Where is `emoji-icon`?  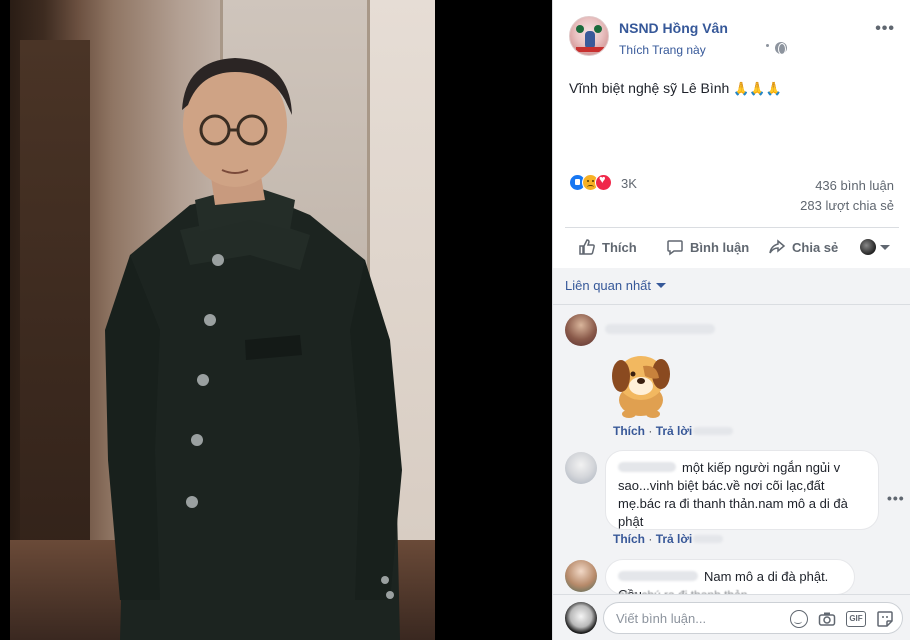 emoji-icon is located at coordinates (799, 619).